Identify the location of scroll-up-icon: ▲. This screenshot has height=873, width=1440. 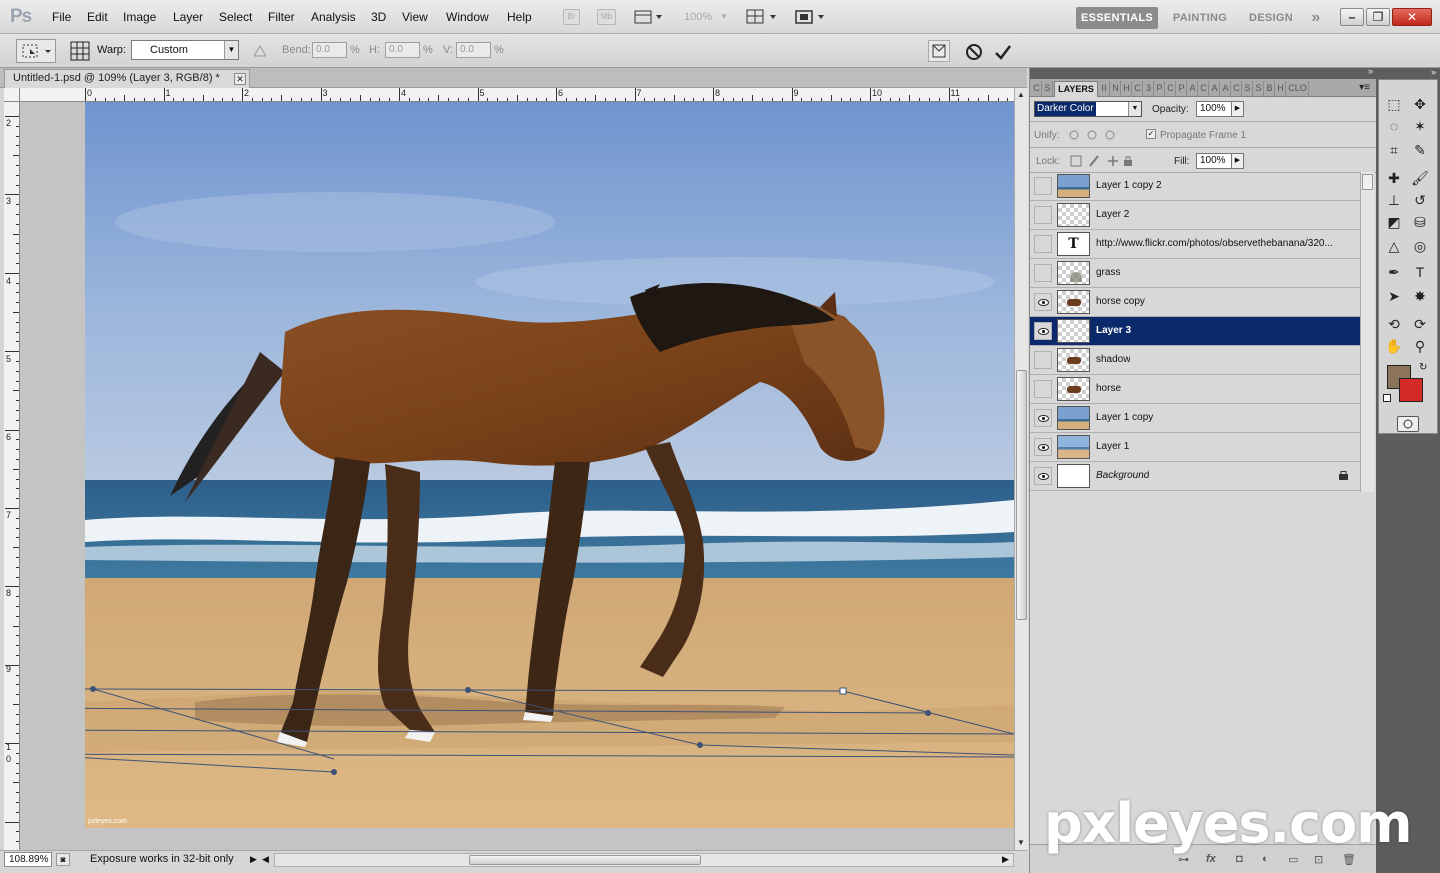
(1021, 94).